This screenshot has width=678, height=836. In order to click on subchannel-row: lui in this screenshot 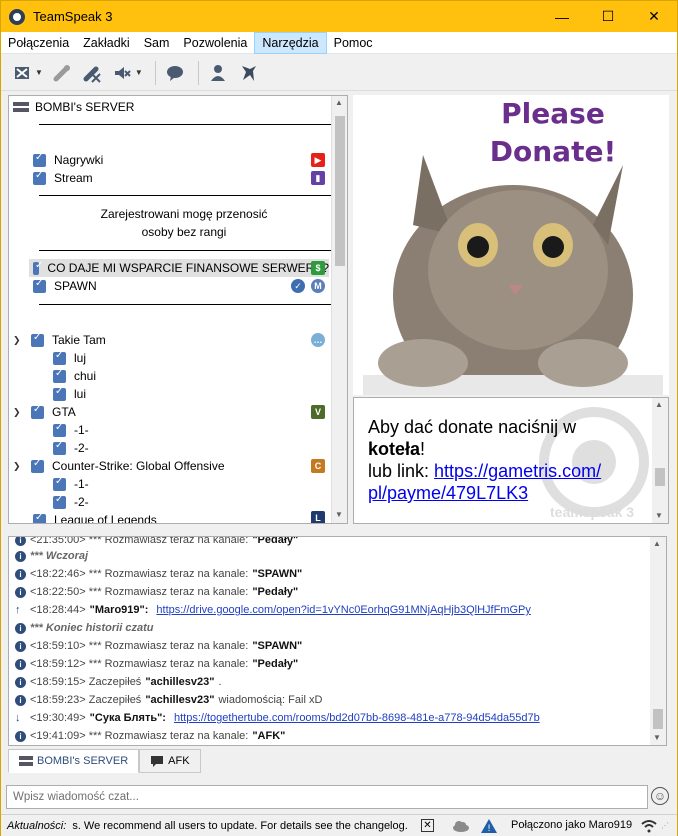, I will do `click(69, 394)`.